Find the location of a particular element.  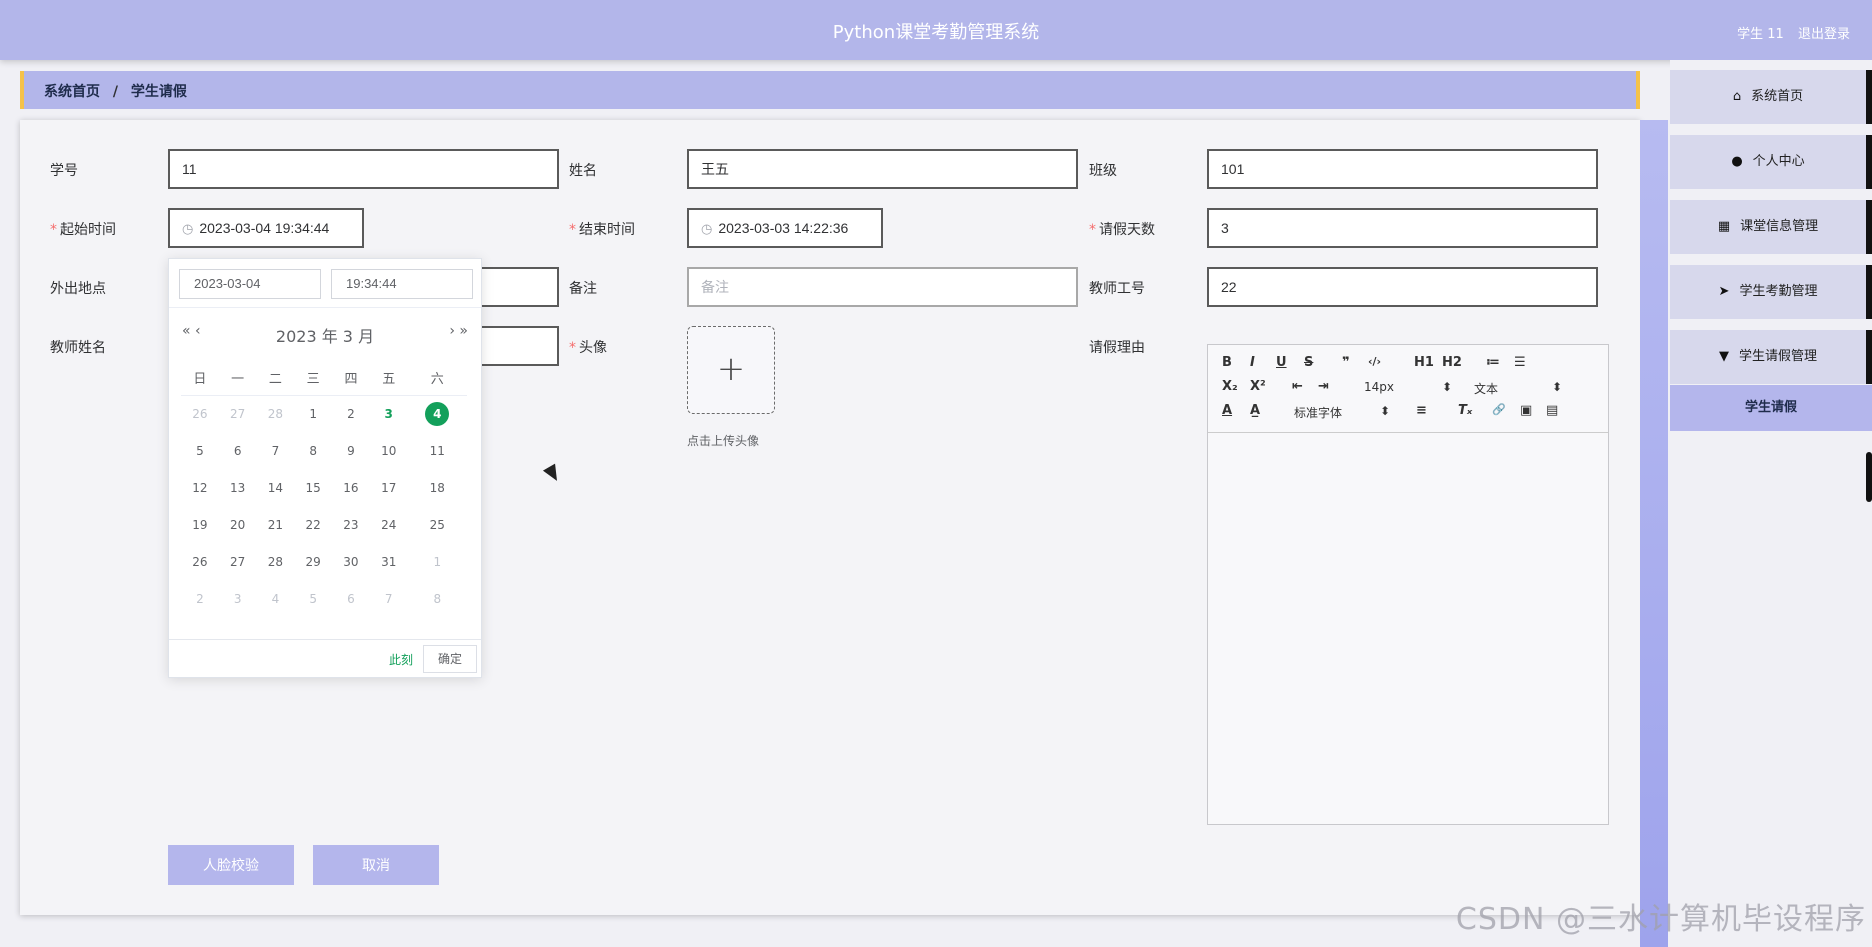

h2-icon: H2 is located at coordinates (1452, 362).